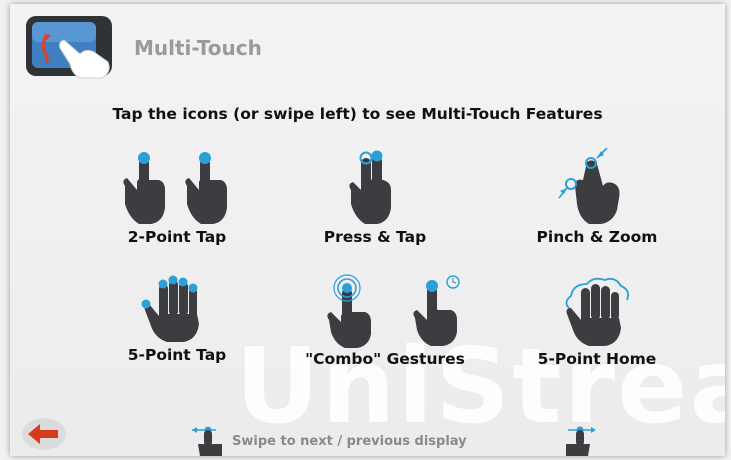  I want to click on pinch-and-zoom-icon, so click(589, 185).